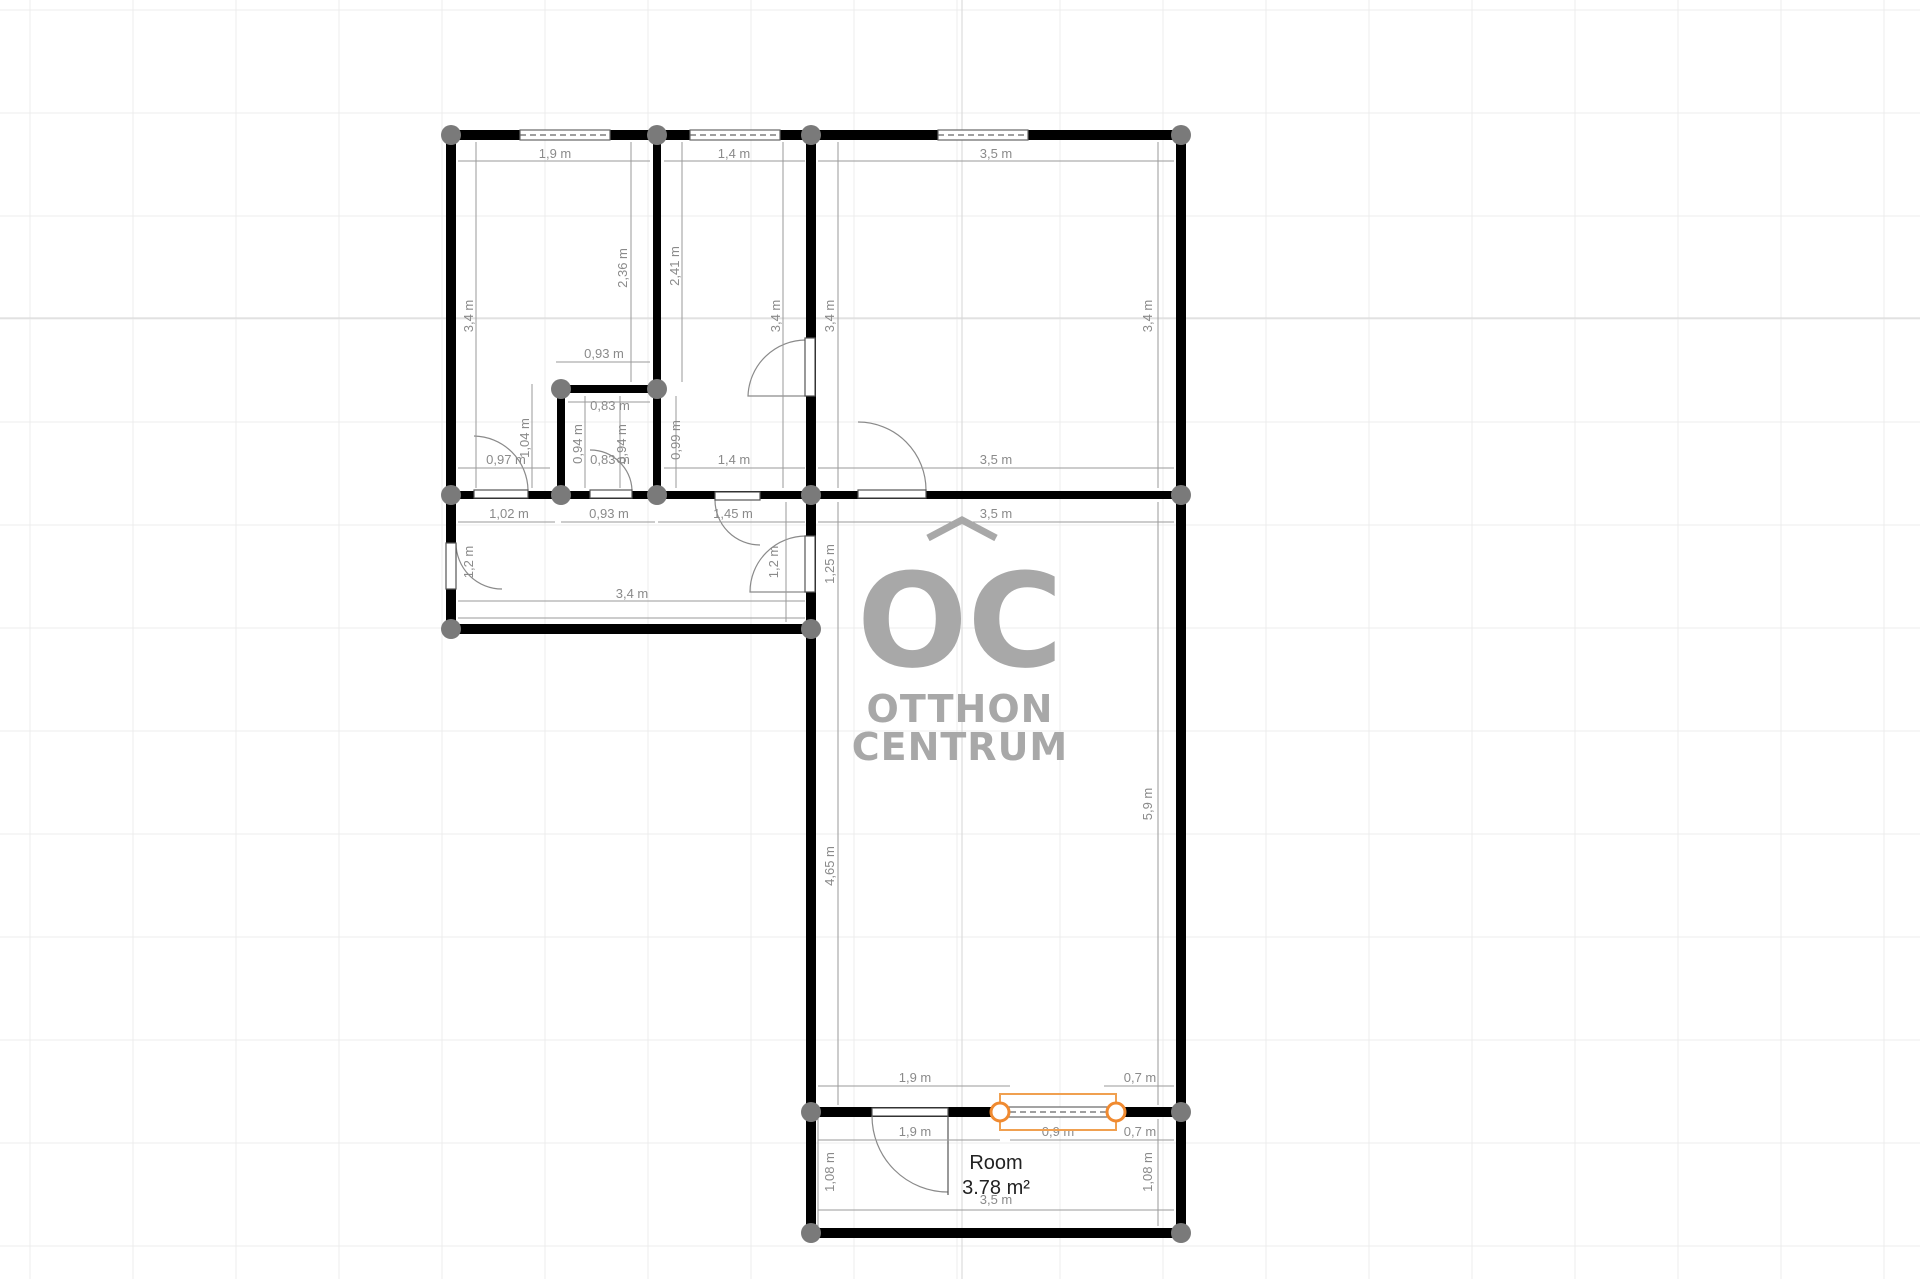  Describe the element at coordinates (610, 459) in the screenshot. I see `dim-small-box-bottom: 0,83 m` at that location.